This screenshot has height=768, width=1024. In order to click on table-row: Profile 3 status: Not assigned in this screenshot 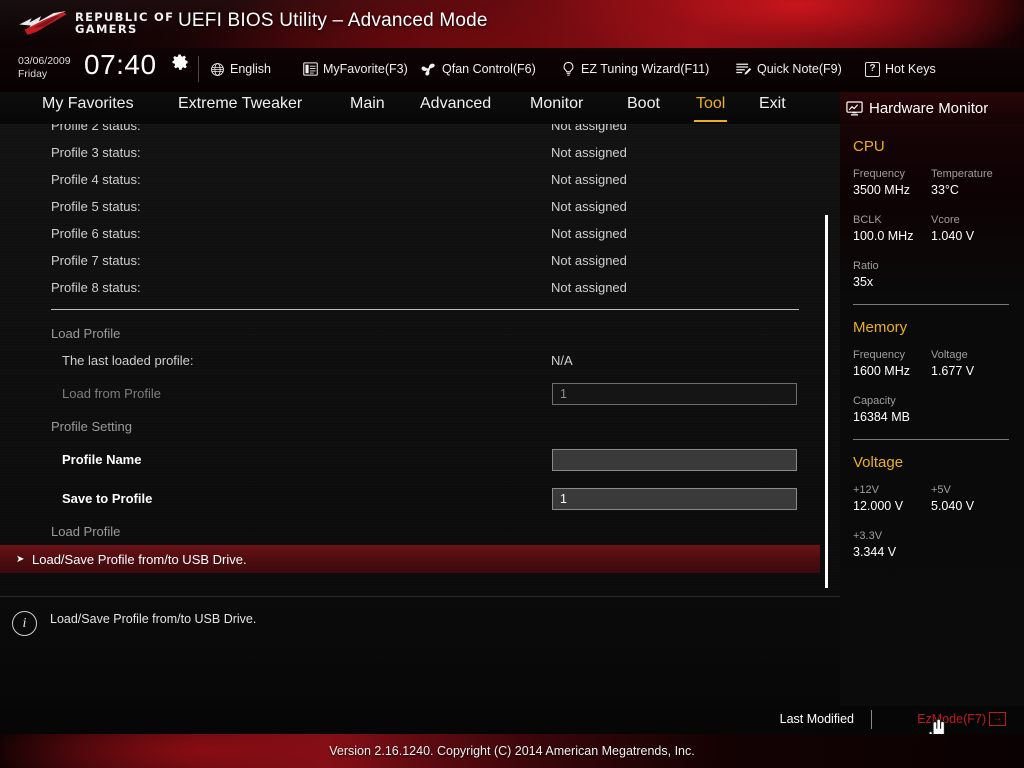, I will do `click(410, 152)`.